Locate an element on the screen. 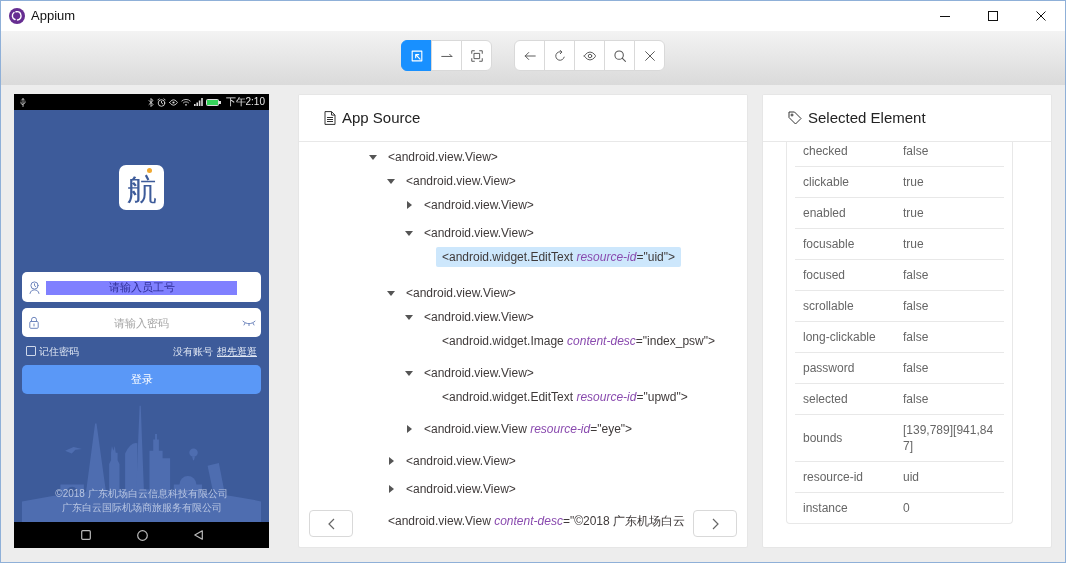  circle-icon is located at coordinates (142, 535).